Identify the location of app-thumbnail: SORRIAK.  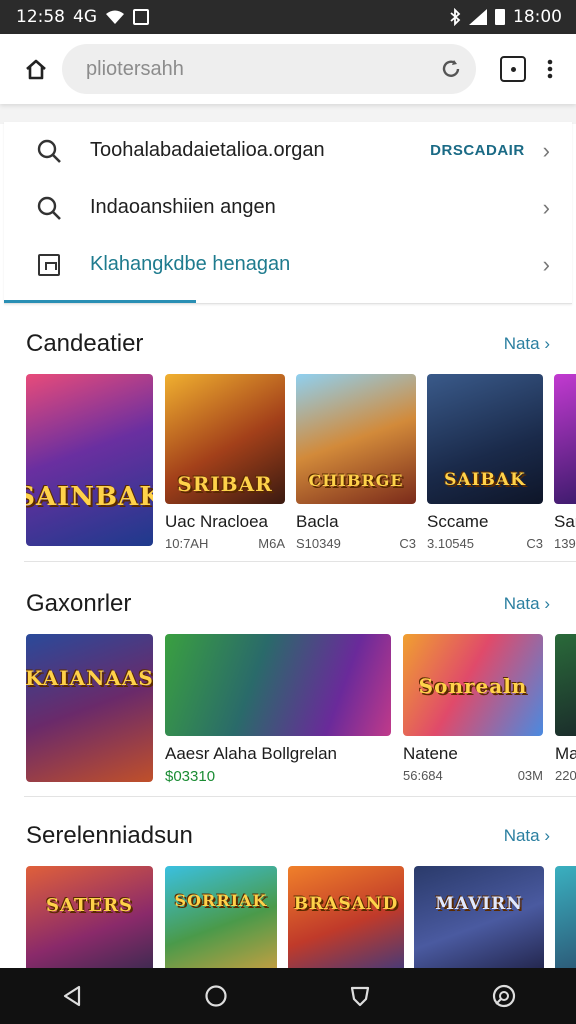
(221, 921).